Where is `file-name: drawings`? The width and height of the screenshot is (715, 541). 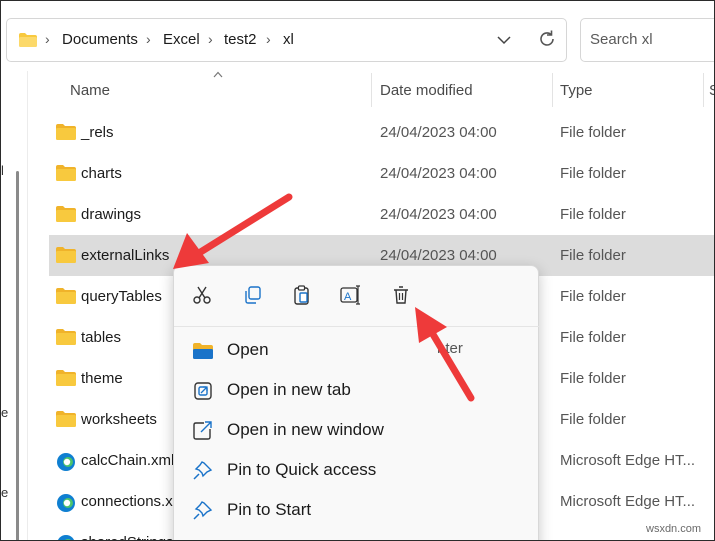
file-name: drawings is located at coordinates (111, 214).